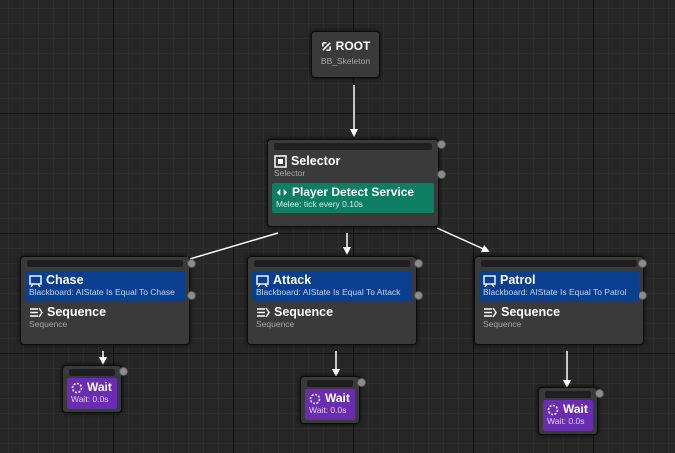 The width and height of the screenshot is (675, 453). Describe the element at coordinates (326, 47) in the screenshot. I see `root-arrows-icon` at that location.